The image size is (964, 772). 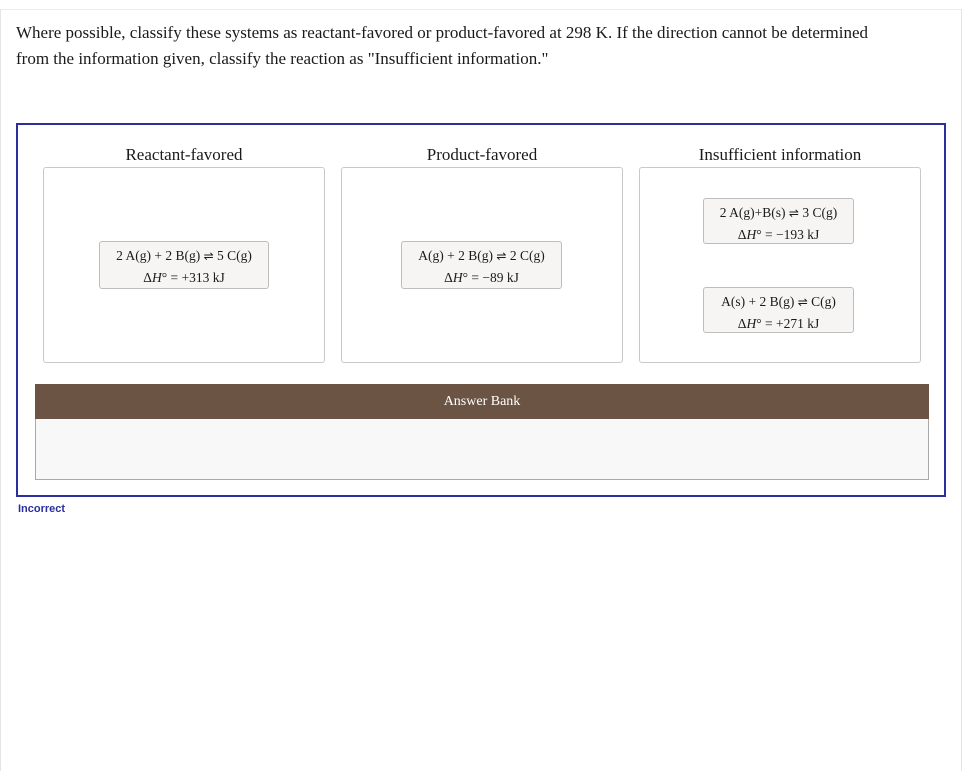 What do you see at coordinates (158, 255) in the screenshot?
I see `reactants: 2 A(g) + 2 B(g)` at bounding box center [158, 255].